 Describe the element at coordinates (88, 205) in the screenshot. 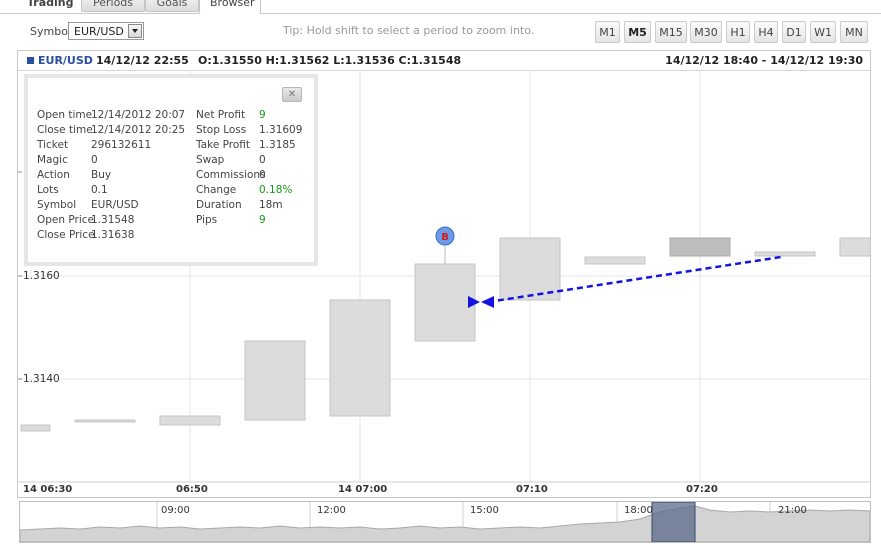

I see `info-symbol: Symbol EUR/USD` at that location.